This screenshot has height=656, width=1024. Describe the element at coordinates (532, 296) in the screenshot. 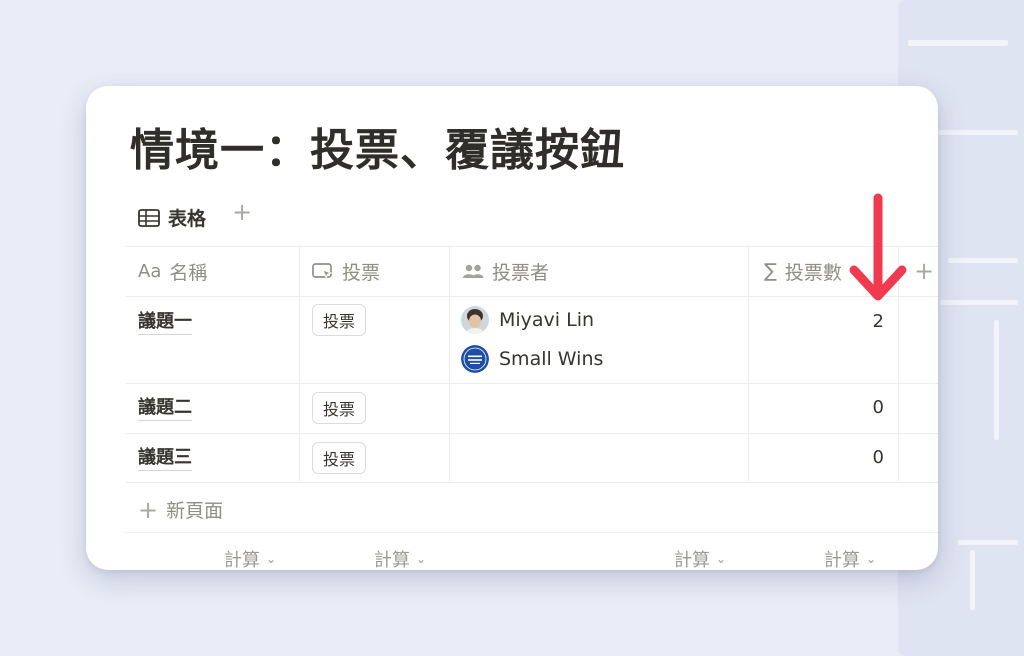

I see `header-divider` at that location.